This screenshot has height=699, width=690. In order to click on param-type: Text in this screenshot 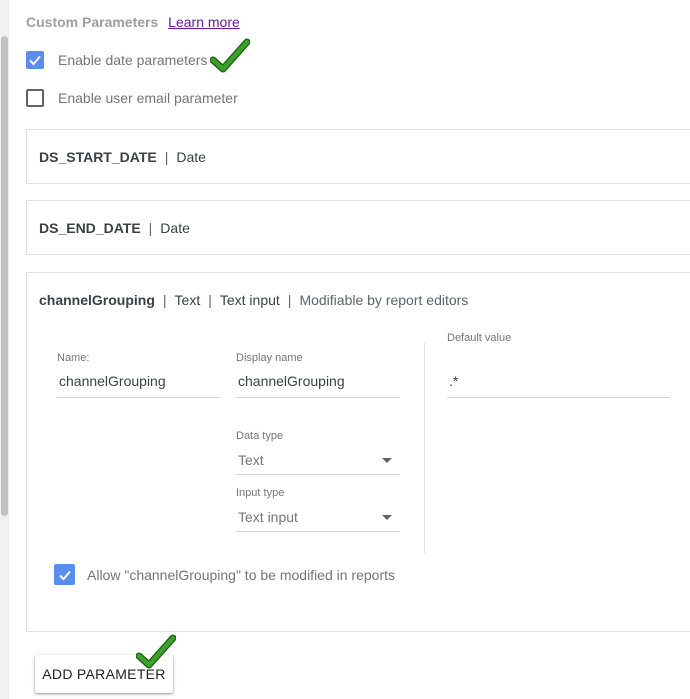, I will do `click(187, 300)`.